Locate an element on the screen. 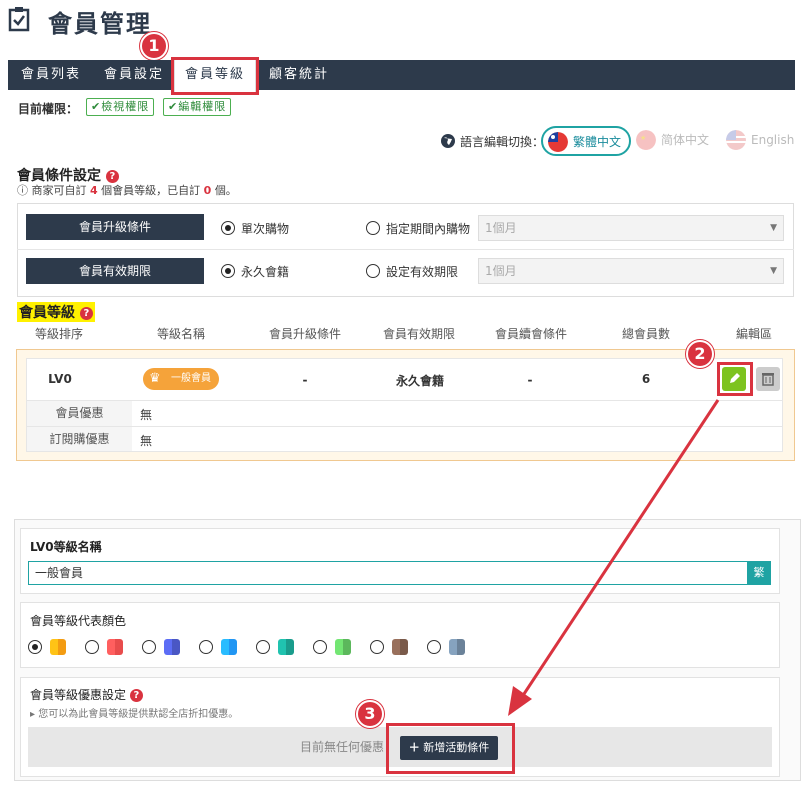  add-activity-condition-button: ＋ 新增活動條件 is located at coordinates (449, 748).